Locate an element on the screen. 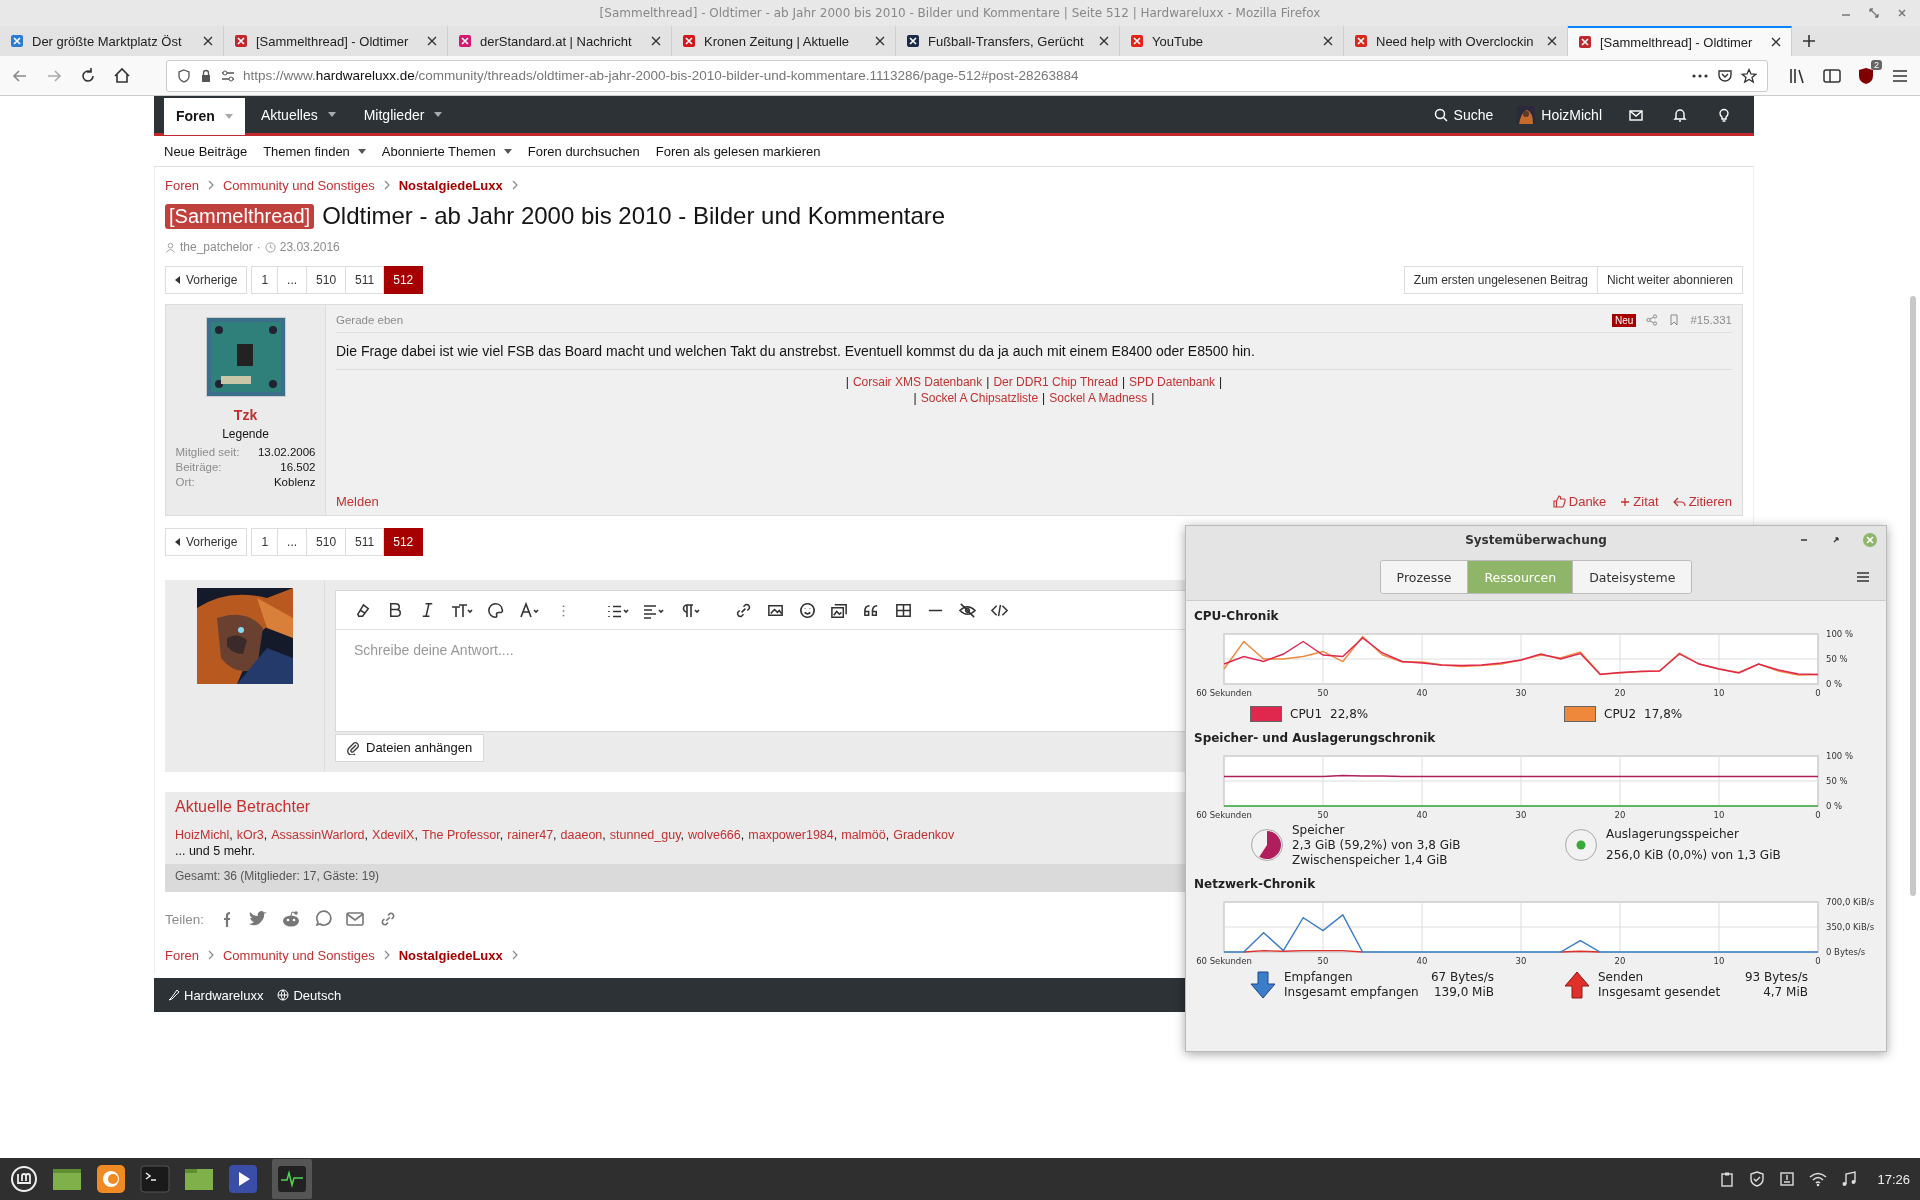  nav-tab: Foren is located at coordinates (204, 116).